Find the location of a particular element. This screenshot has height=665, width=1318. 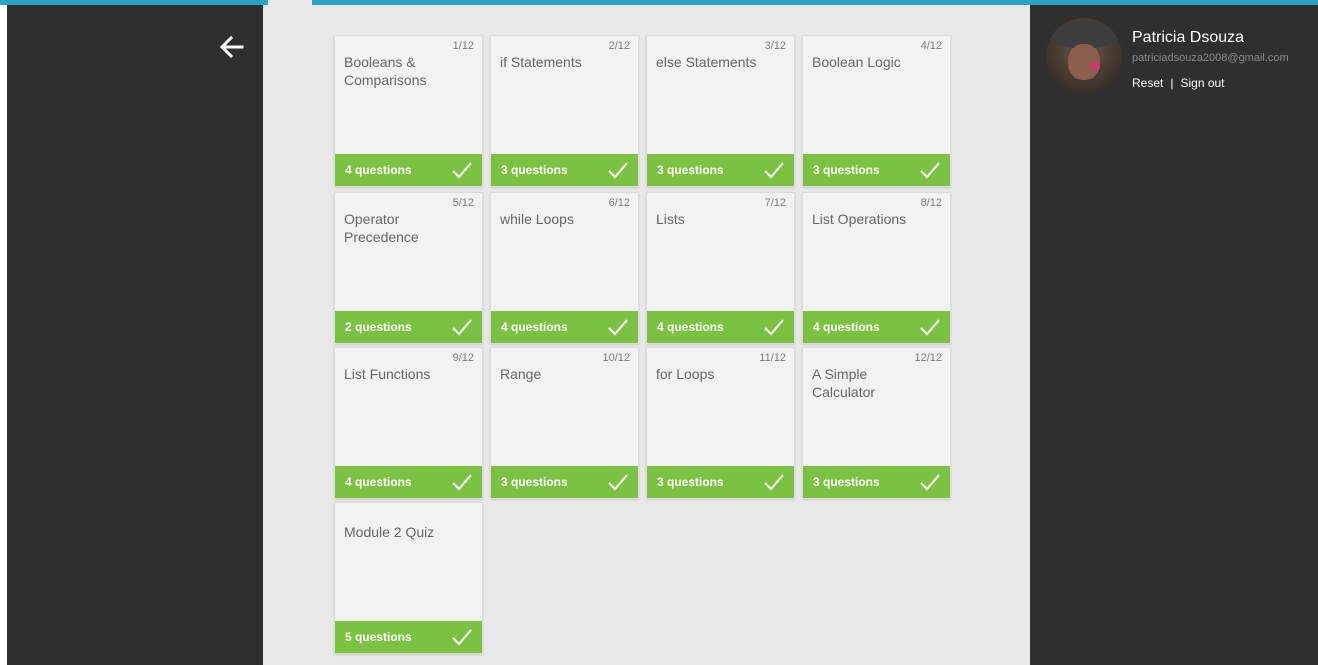

lesson-footer: 5 questions is located at coordinates (408, 637).